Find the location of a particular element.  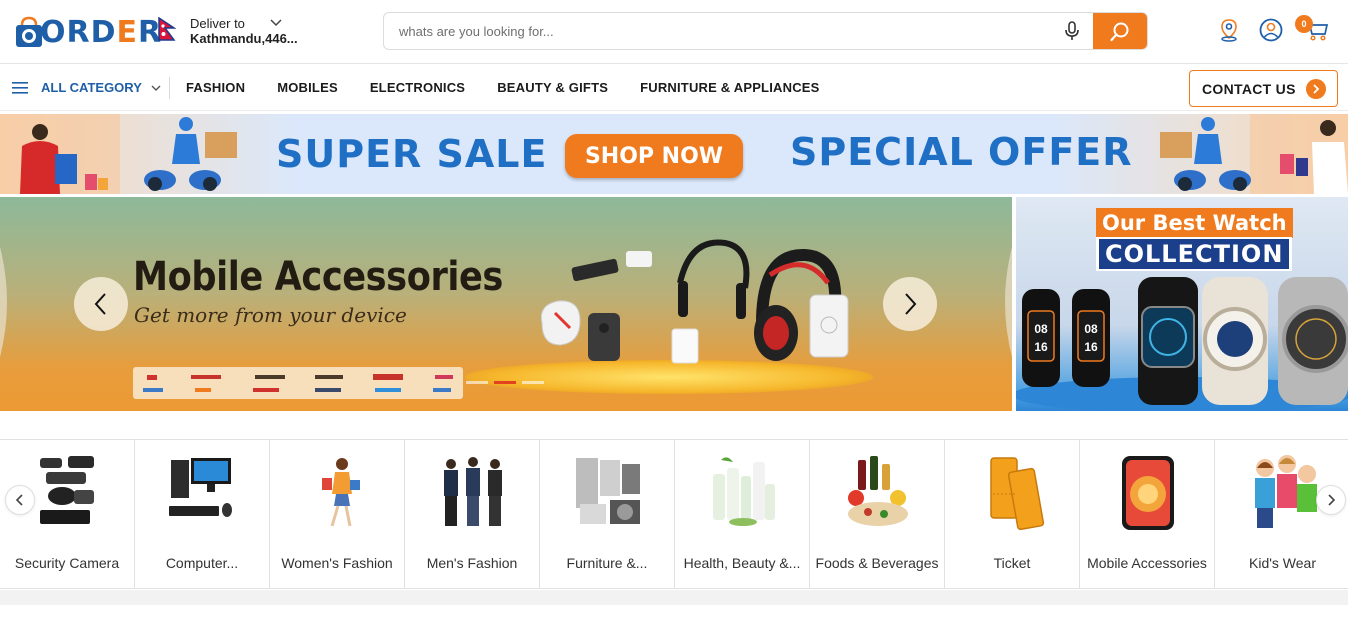

contact-us-button: CONTACT US is located at coordinates (1263, 88).